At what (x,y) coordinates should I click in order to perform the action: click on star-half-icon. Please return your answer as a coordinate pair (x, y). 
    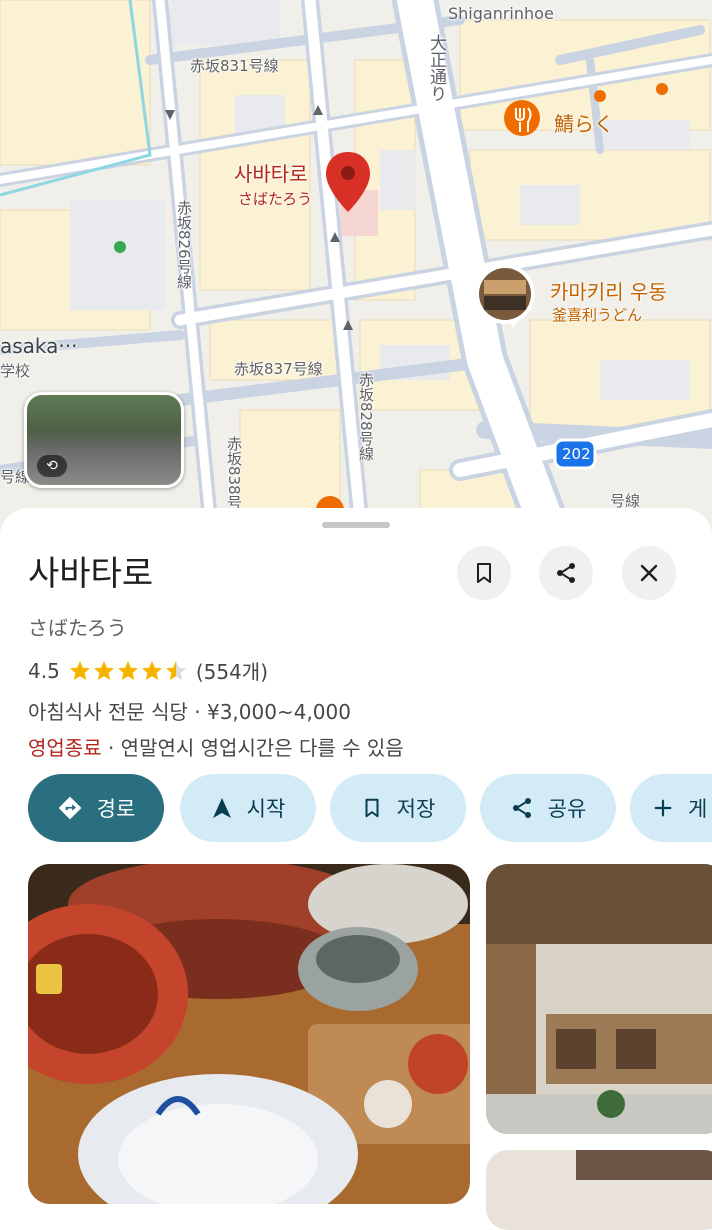
    Looking at the image, I should click on (175, 670).